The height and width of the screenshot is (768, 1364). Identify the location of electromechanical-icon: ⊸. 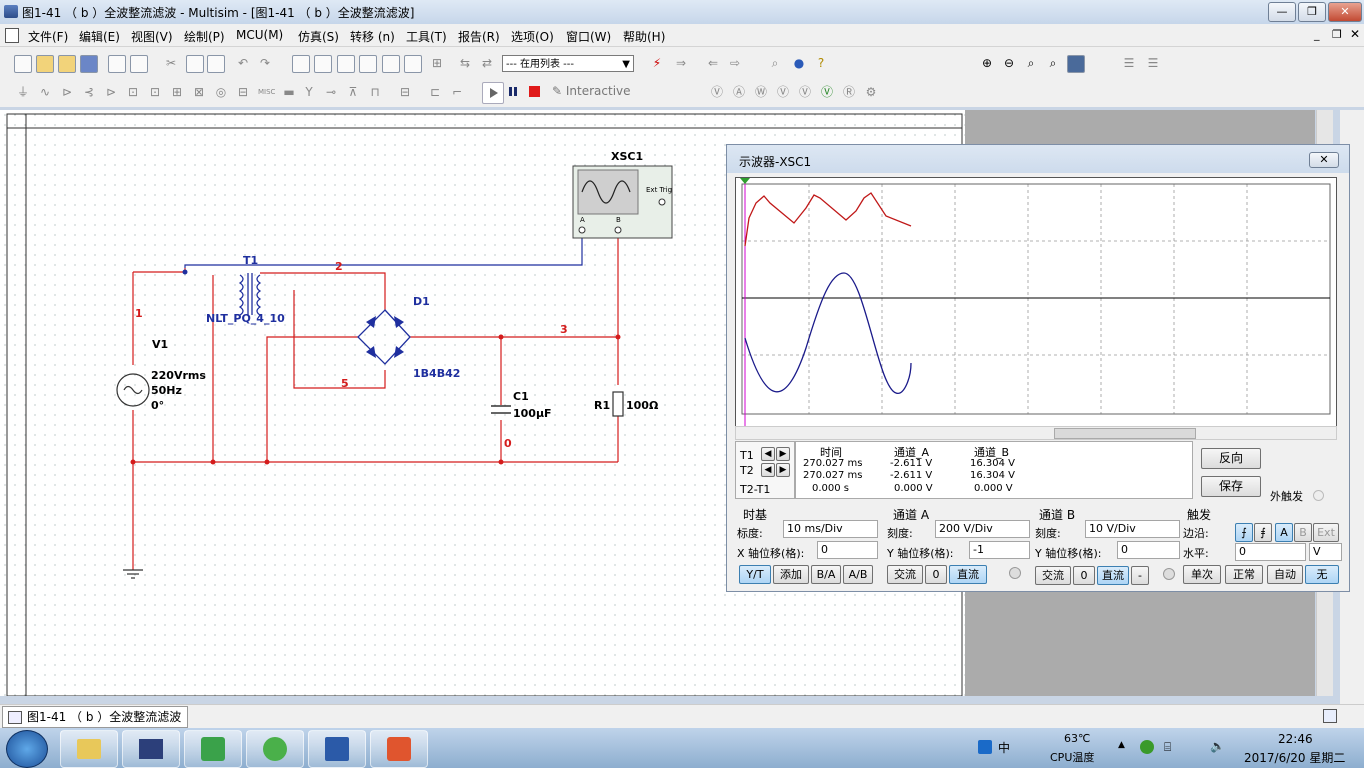
(331, 92).